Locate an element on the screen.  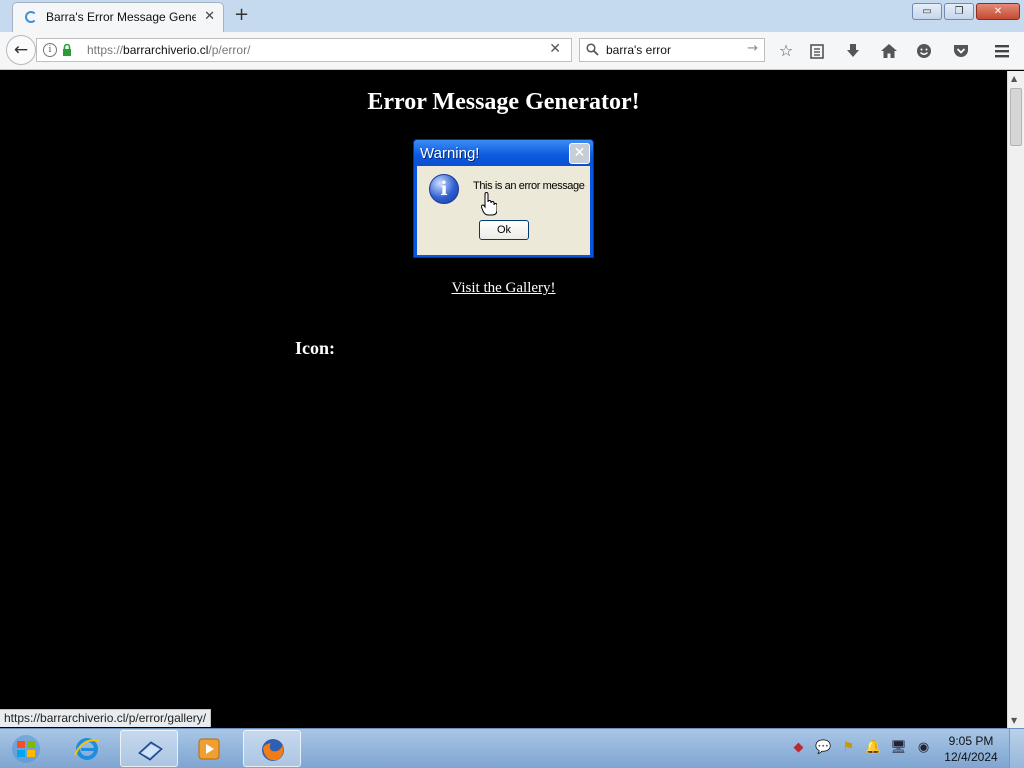
system-tray: ◆ 💬 ⚑ 🔔 🖥 ◉ is located at coordinates (861, 747).